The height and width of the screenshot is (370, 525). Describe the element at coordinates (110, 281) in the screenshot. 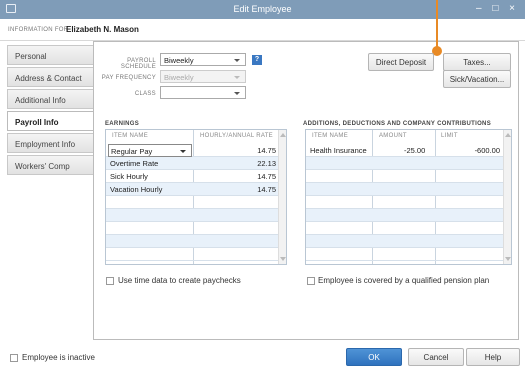

I see `time-data-checkbox` at that location.